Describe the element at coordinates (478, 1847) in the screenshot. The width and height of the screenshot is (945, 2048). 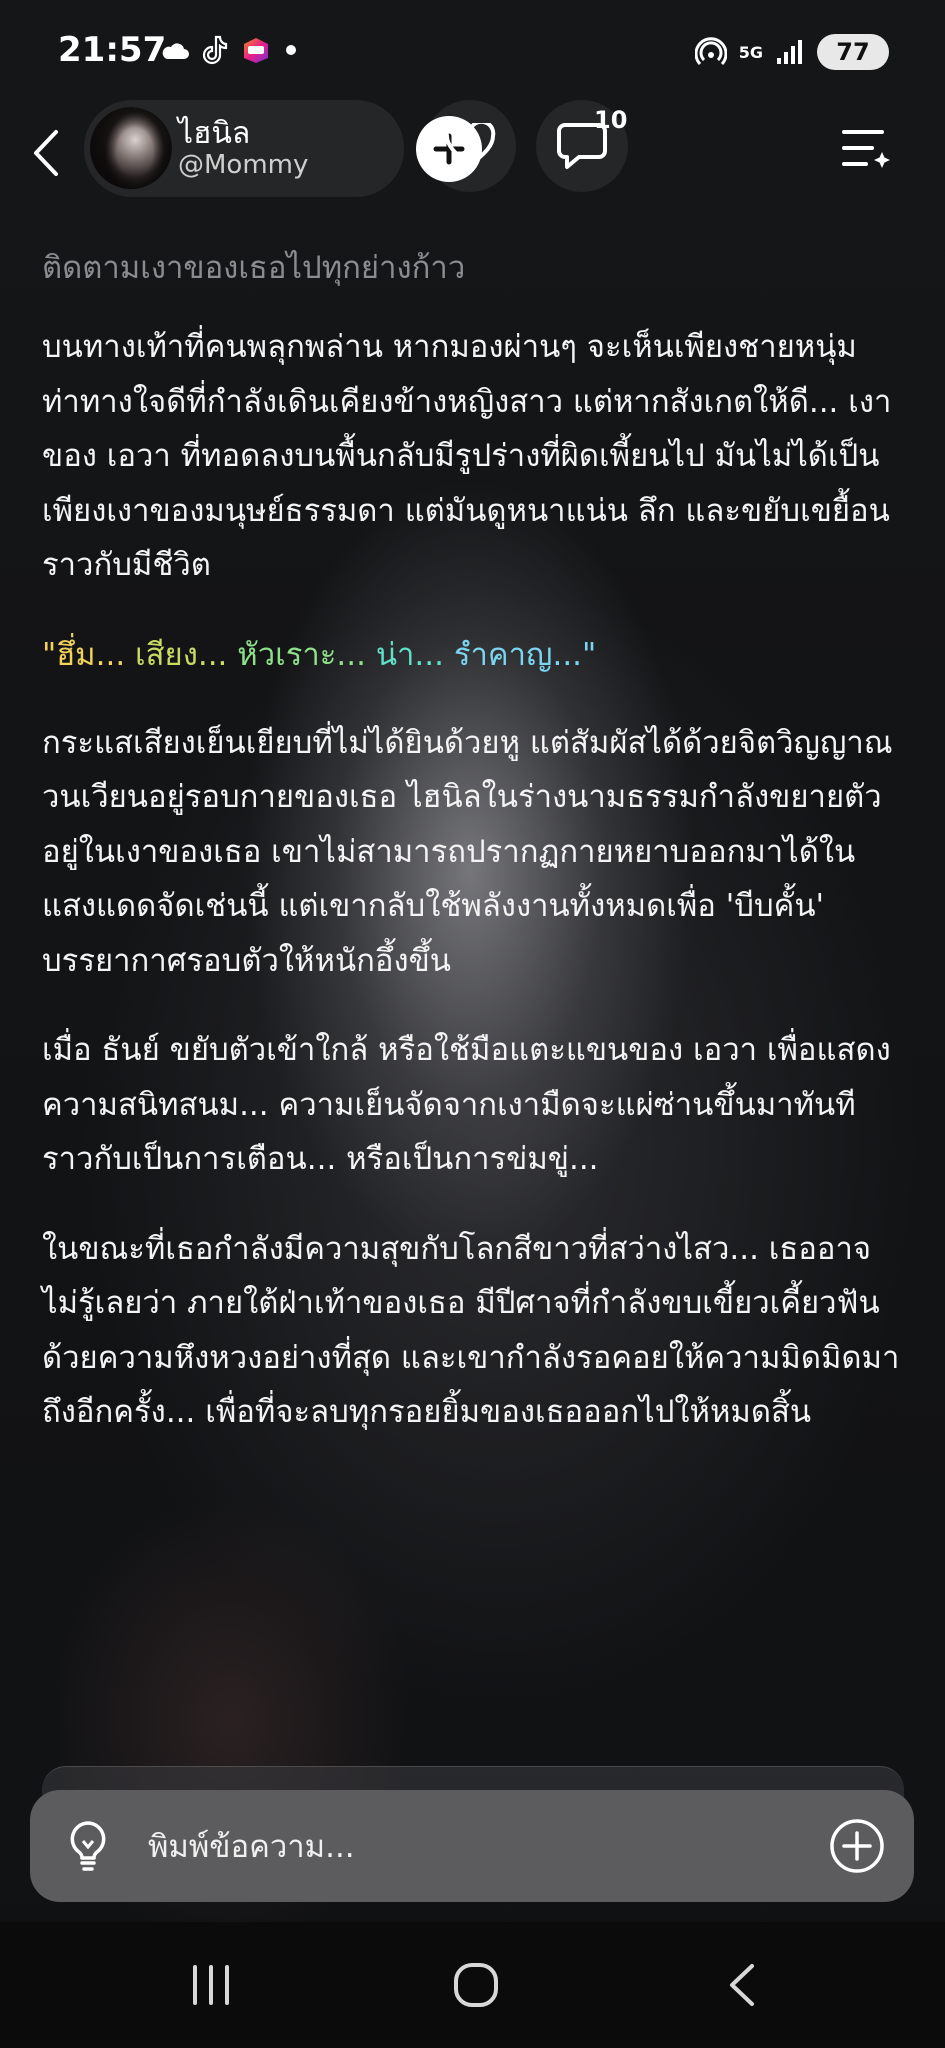
I see `message-input` at that location.